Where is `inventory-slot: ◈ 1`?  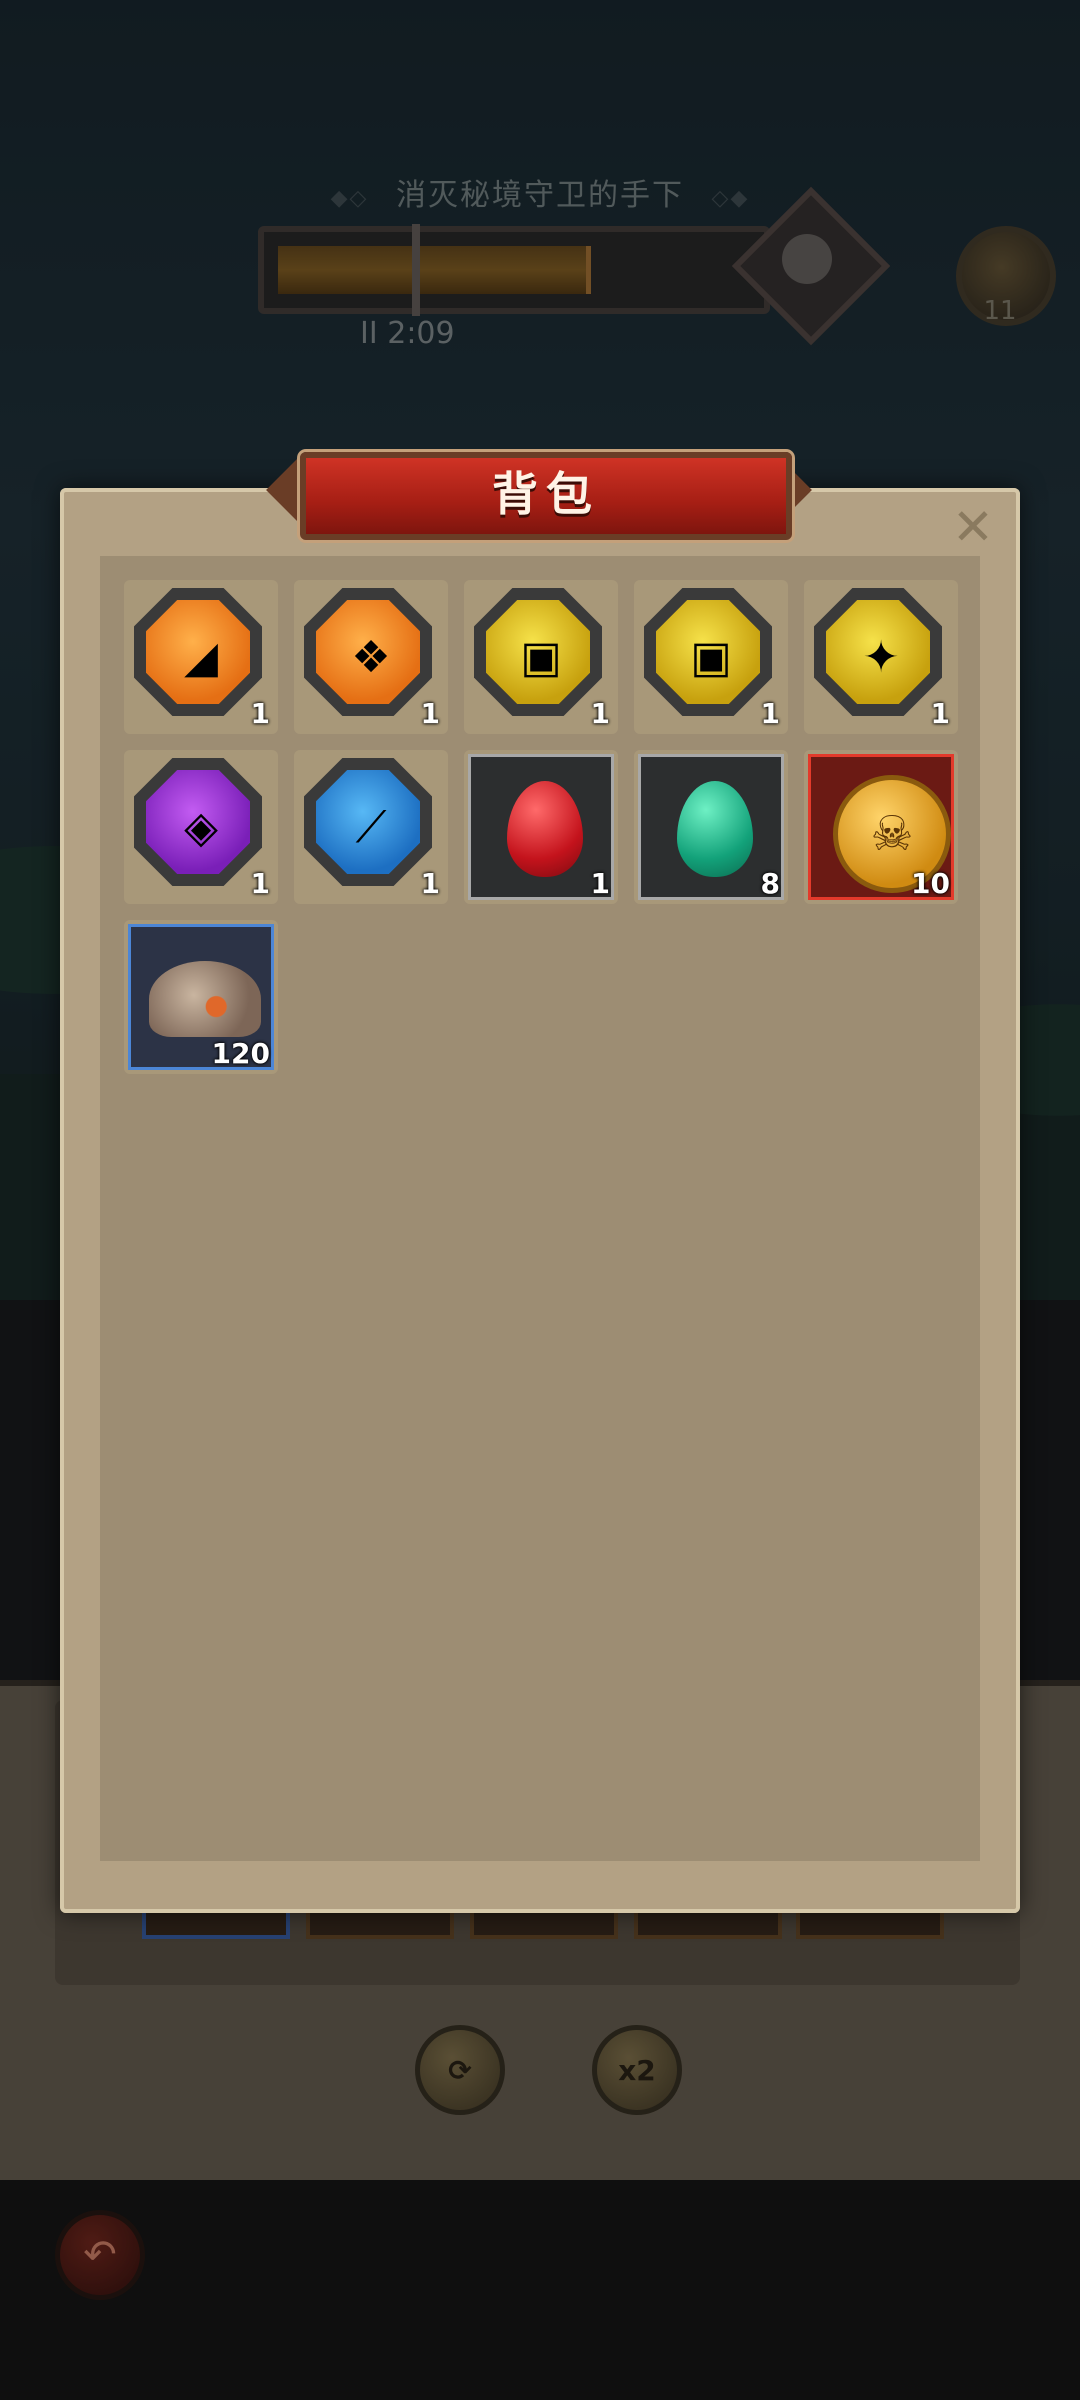 inventory-slot: ◈ 1 is located at coordinates (201, 827).